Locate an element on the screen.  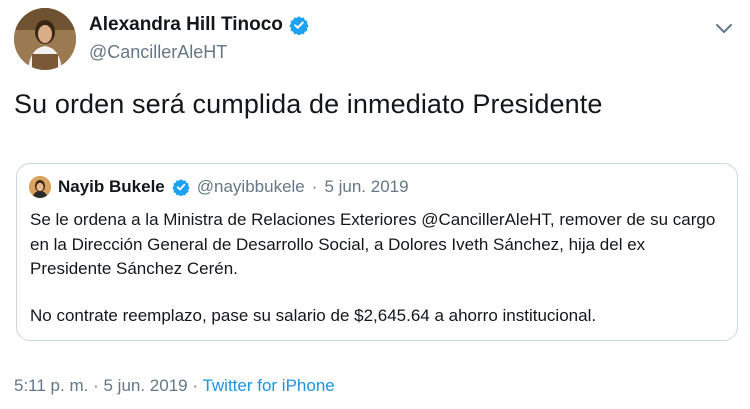
author-name-row: Alexandra Hill Tinoco is located at coordinates (199, 25).